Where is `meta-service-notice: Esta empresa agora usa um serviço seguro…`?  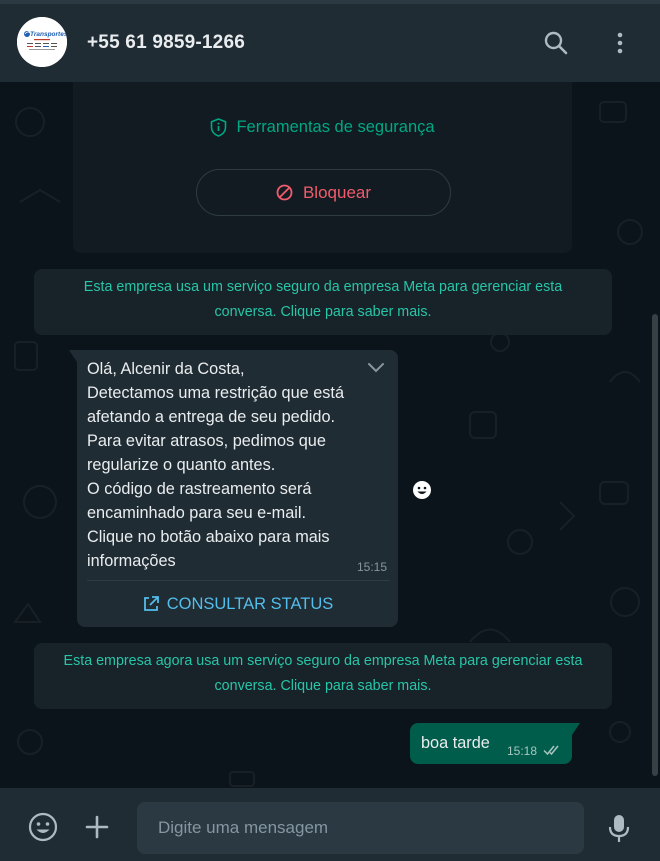 meta-service-notice: Esta empresa agora usa um serviço seguro… is located at coordinates (323, 676).